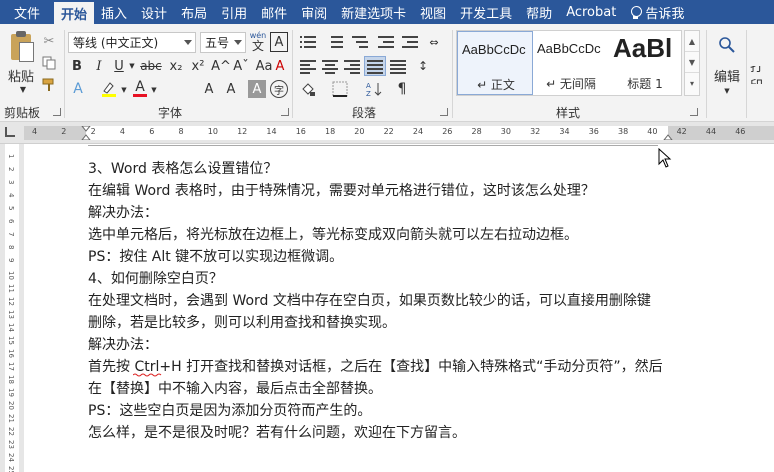 The height and width of the screenshot is (472, 774). Describe the element at coordinates (314, 12) in the screenshot. I see `tab-review: 审阅` at that location.